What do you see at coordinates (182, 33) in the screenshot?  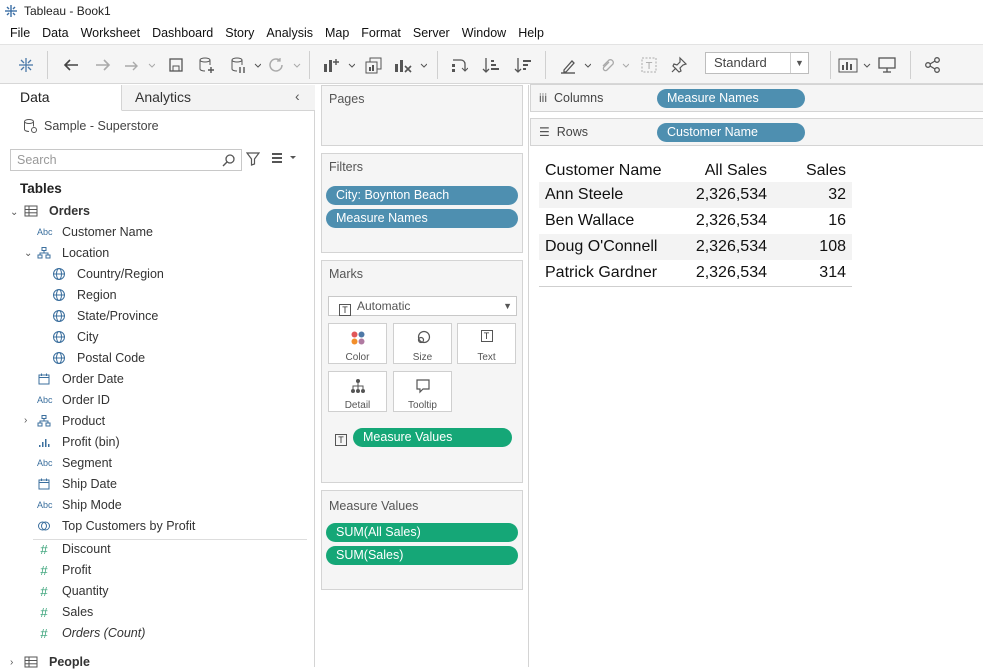 I see `menu-dashboard: Dashboard` at bounding box center [182, 33].